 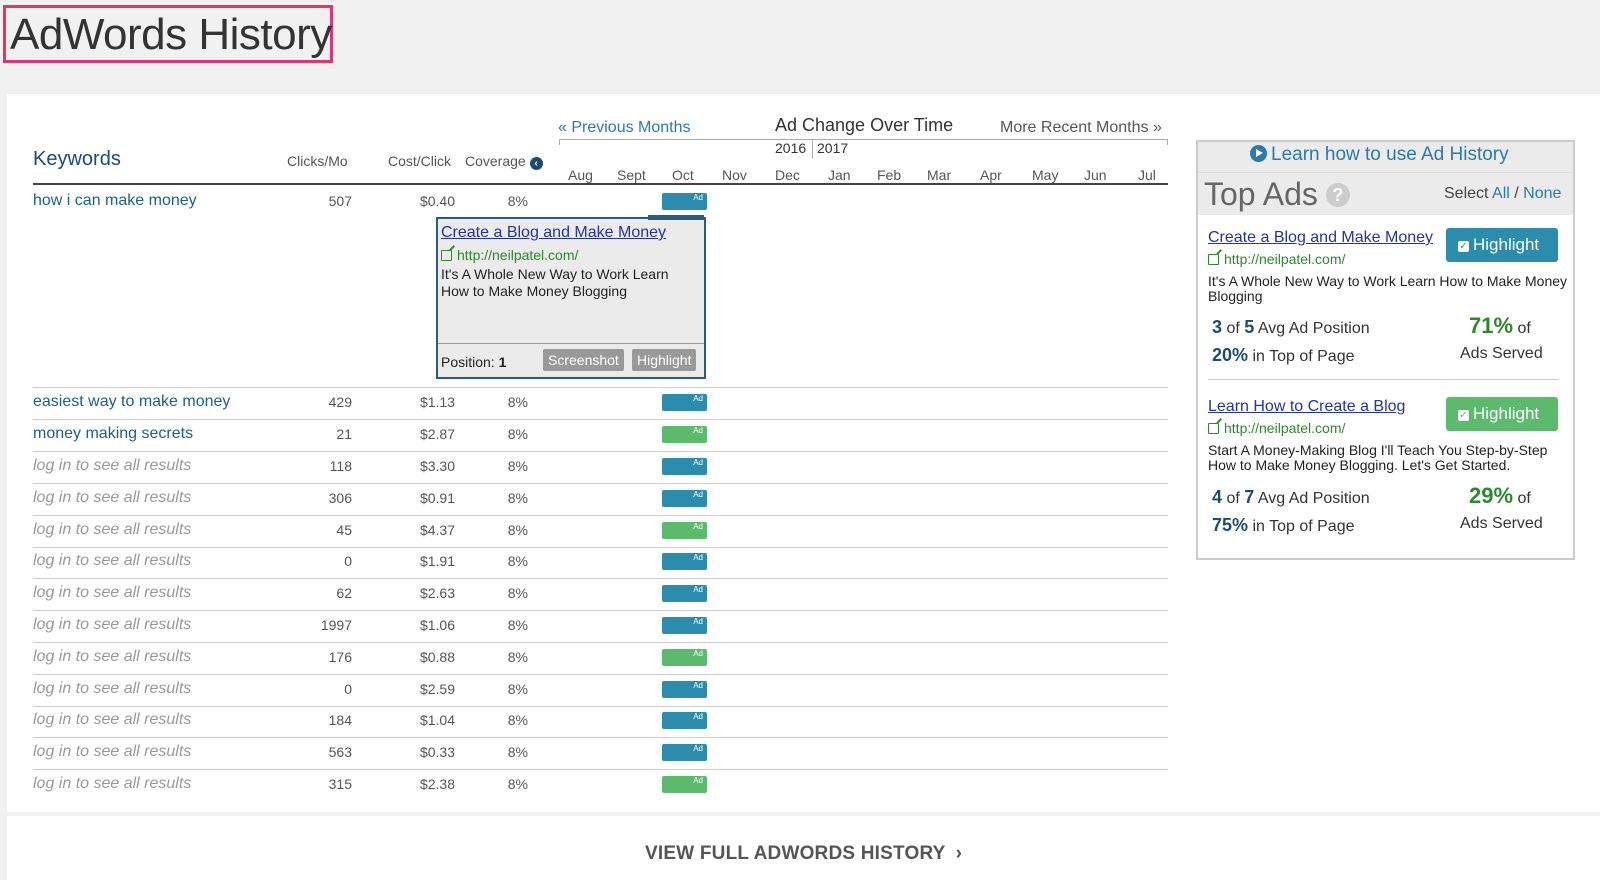 What do you see at coordinates (1542, 193) in the screenshot?
I see `select-none-link: None` at bounding box center [1542, 193].